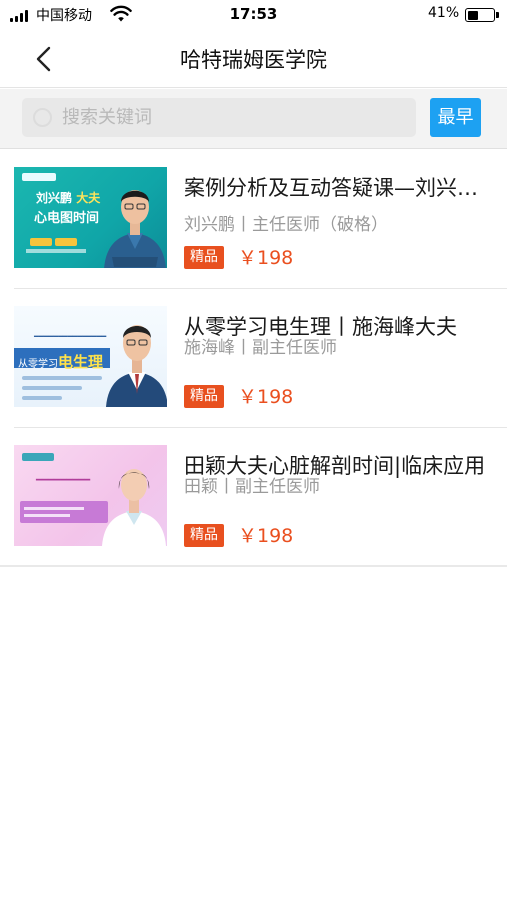 This screenshot has height=900, width=507. What do you see at coordinates (444, 13) in the screenshot?
I see `battery-percent: 41%` at bounding box center [444, 13].